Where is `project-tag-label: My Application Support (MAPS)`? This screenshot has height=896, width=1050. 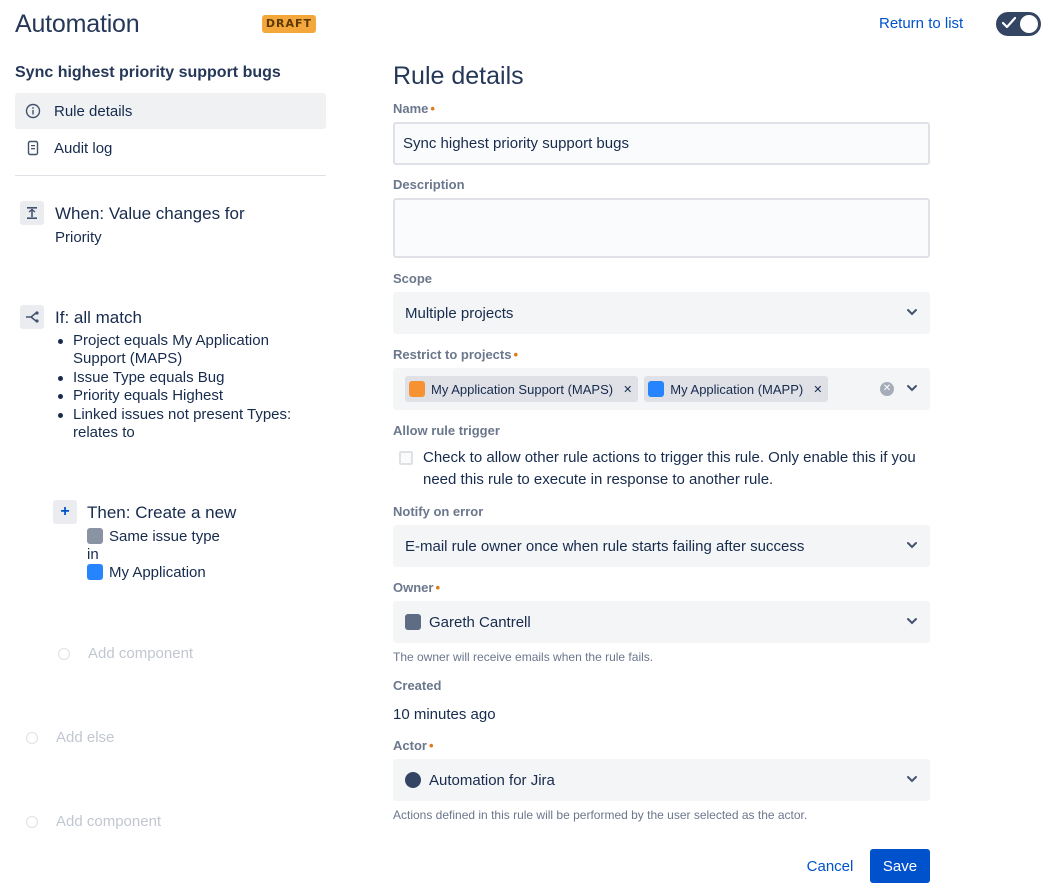
project-tag-label: My Application Support (MAPS) is located at coordinates (522, 389).